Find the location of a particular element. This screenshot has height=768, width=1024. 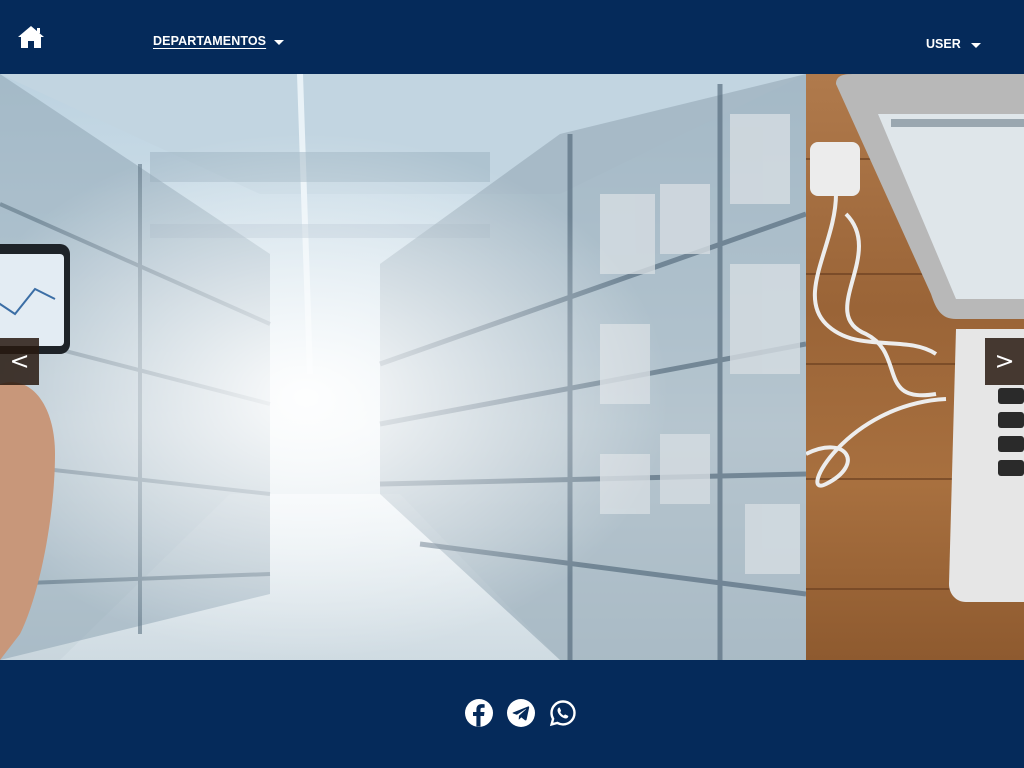

home-button is located at coordinates (31, 37).